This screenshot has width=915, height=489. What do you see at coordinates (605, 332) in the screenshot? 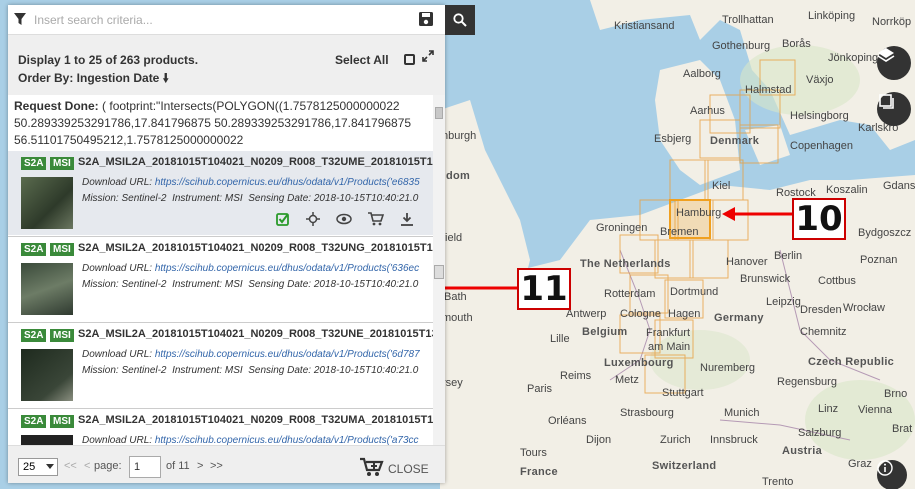
I see `map-label: Belgium` at bounding box center [605, 332].